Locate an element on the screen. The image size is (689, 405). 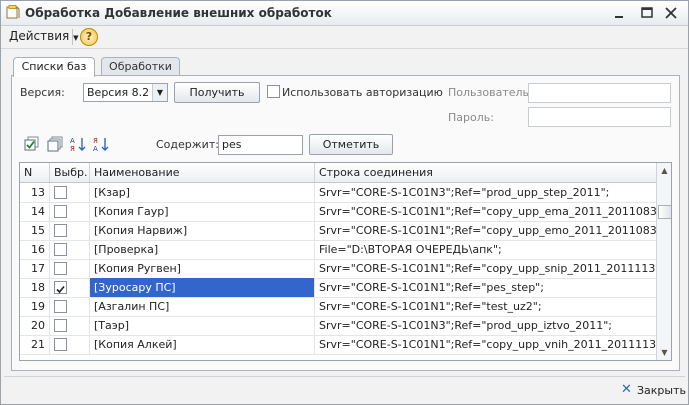
close-button-label: Закрыть is located at coordinates (661, 390).